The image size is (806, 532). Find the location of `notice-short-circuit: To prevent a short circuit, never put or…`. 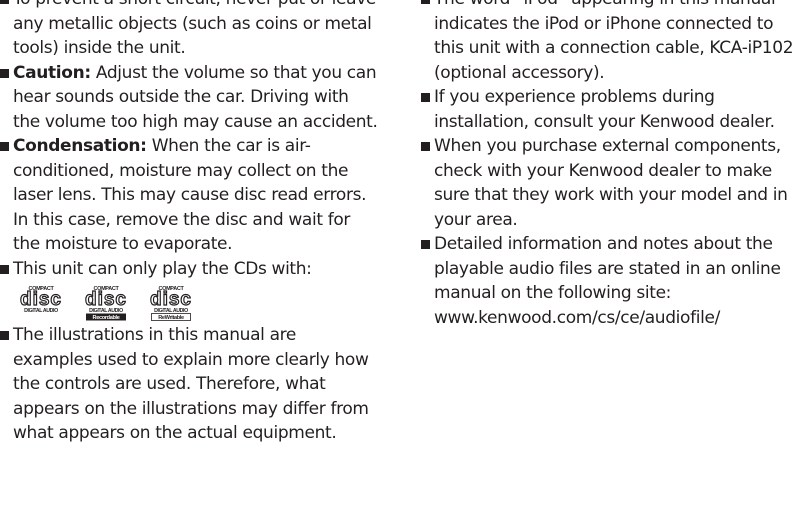

notice-short-circuit: To prevent a short circuit, never put or… is located at coordinates (189, 30).